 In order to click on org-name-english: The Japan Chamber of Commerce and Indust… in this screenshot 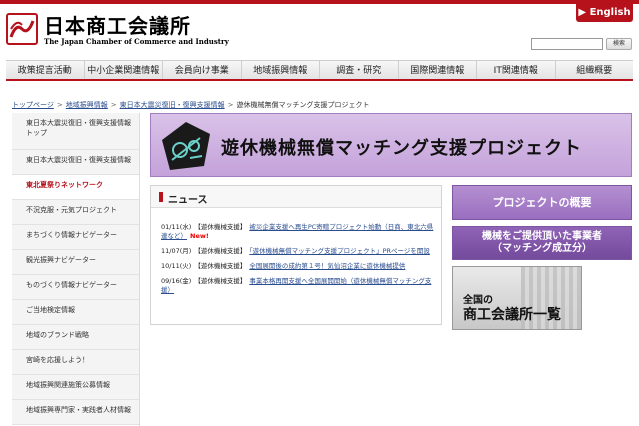, I will do `click(136, 41)`.